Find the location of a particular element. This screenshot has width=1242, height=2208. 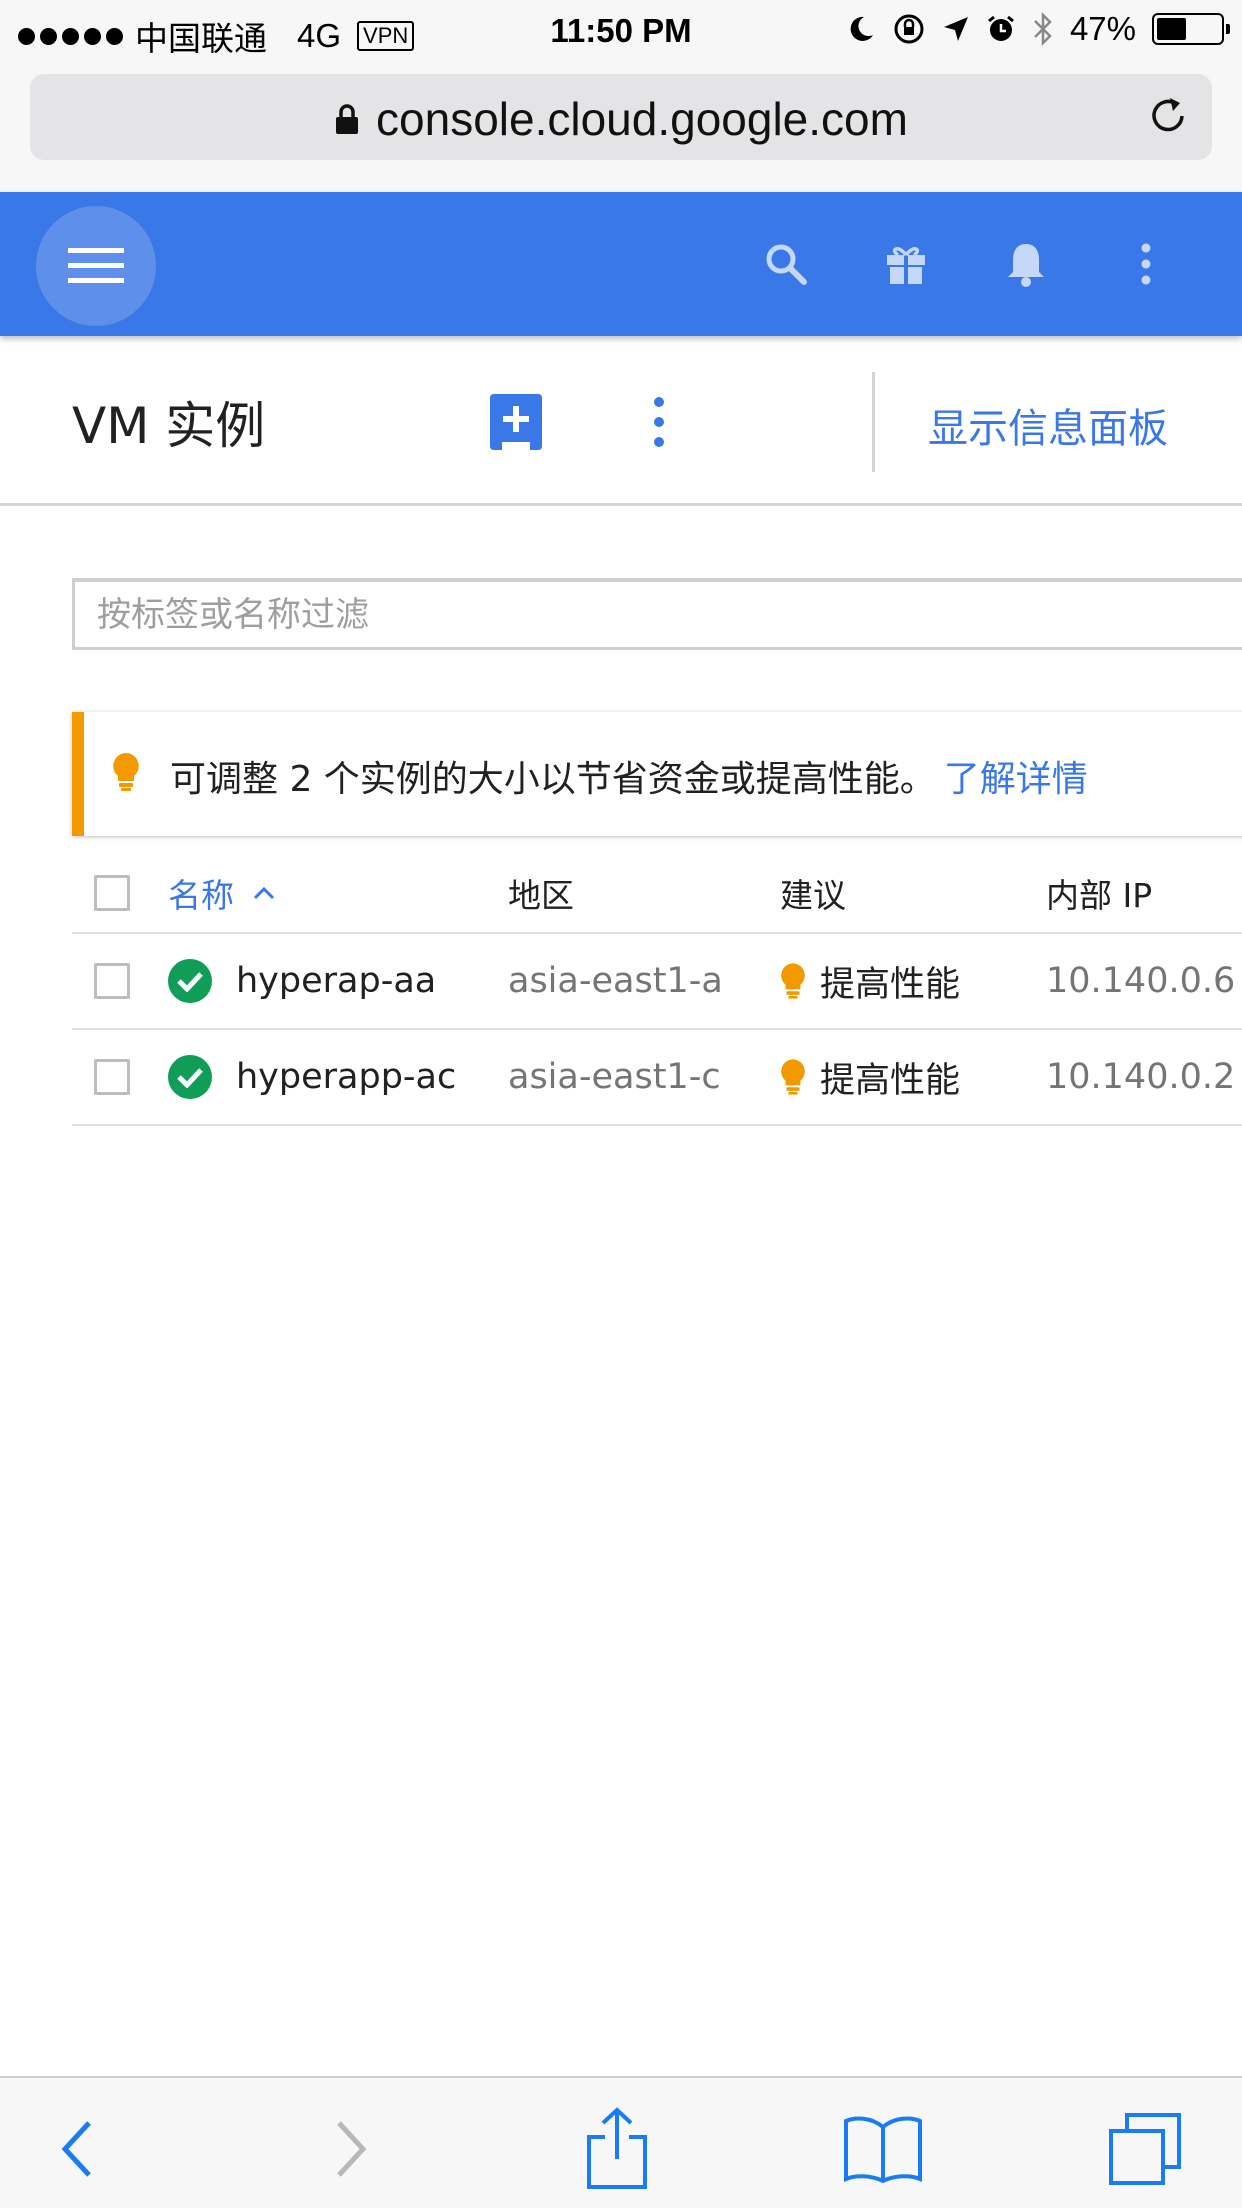

back-button is located at coordinates (77, 2149).